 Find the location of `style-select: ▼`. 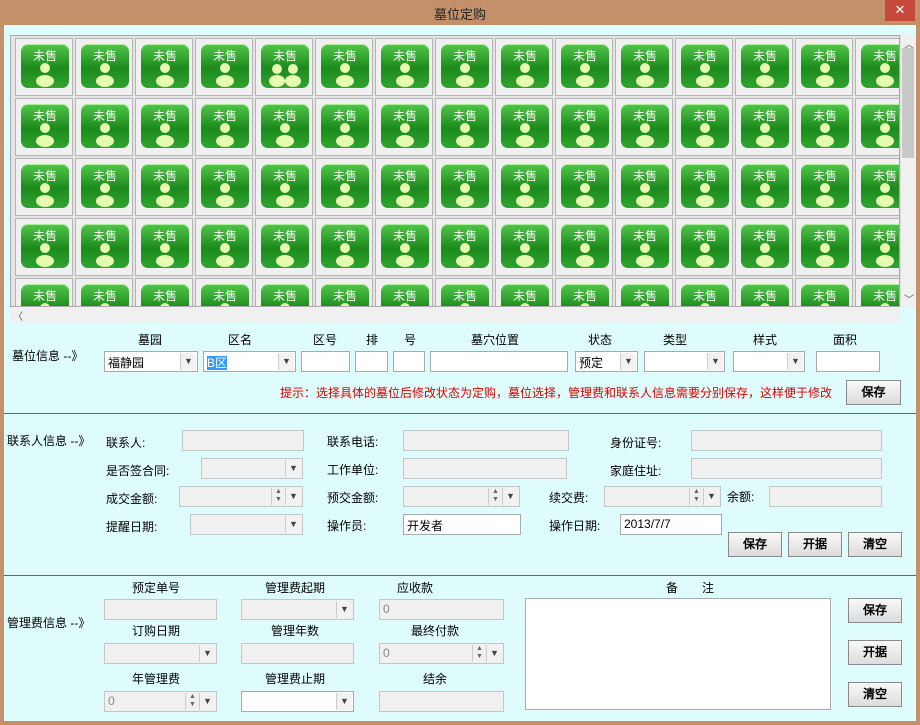

style-select: ▼ is located at coordinates (769, 361).